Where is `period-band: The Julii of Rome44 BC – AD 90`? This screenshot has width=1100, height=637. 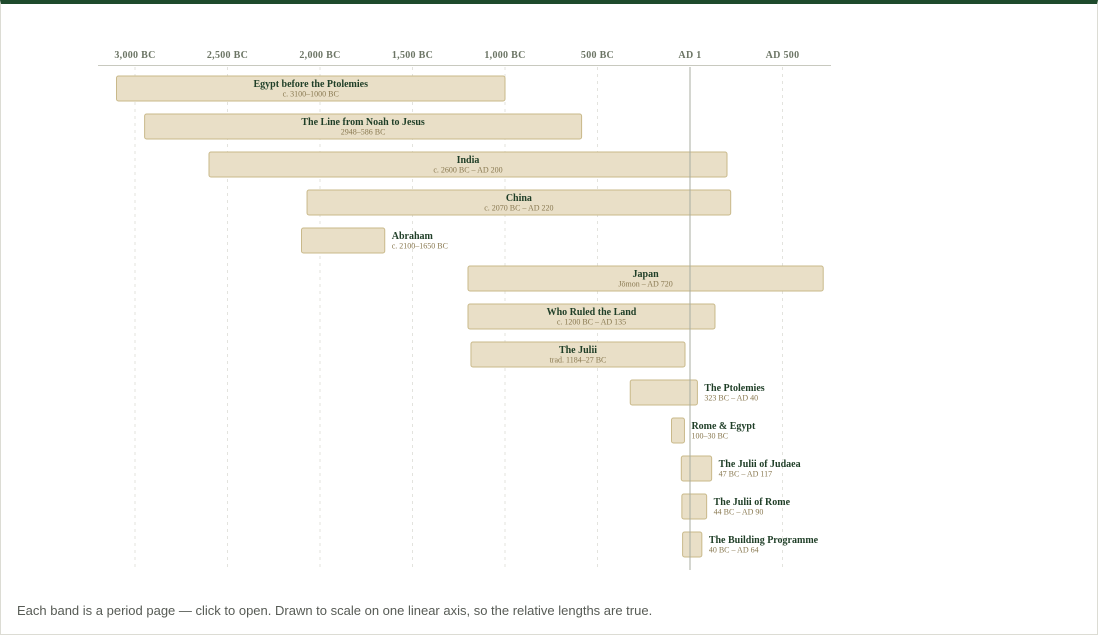 period-band: The Julii of Rome44 BC – AD 90 is located at coordinates (736, 506).